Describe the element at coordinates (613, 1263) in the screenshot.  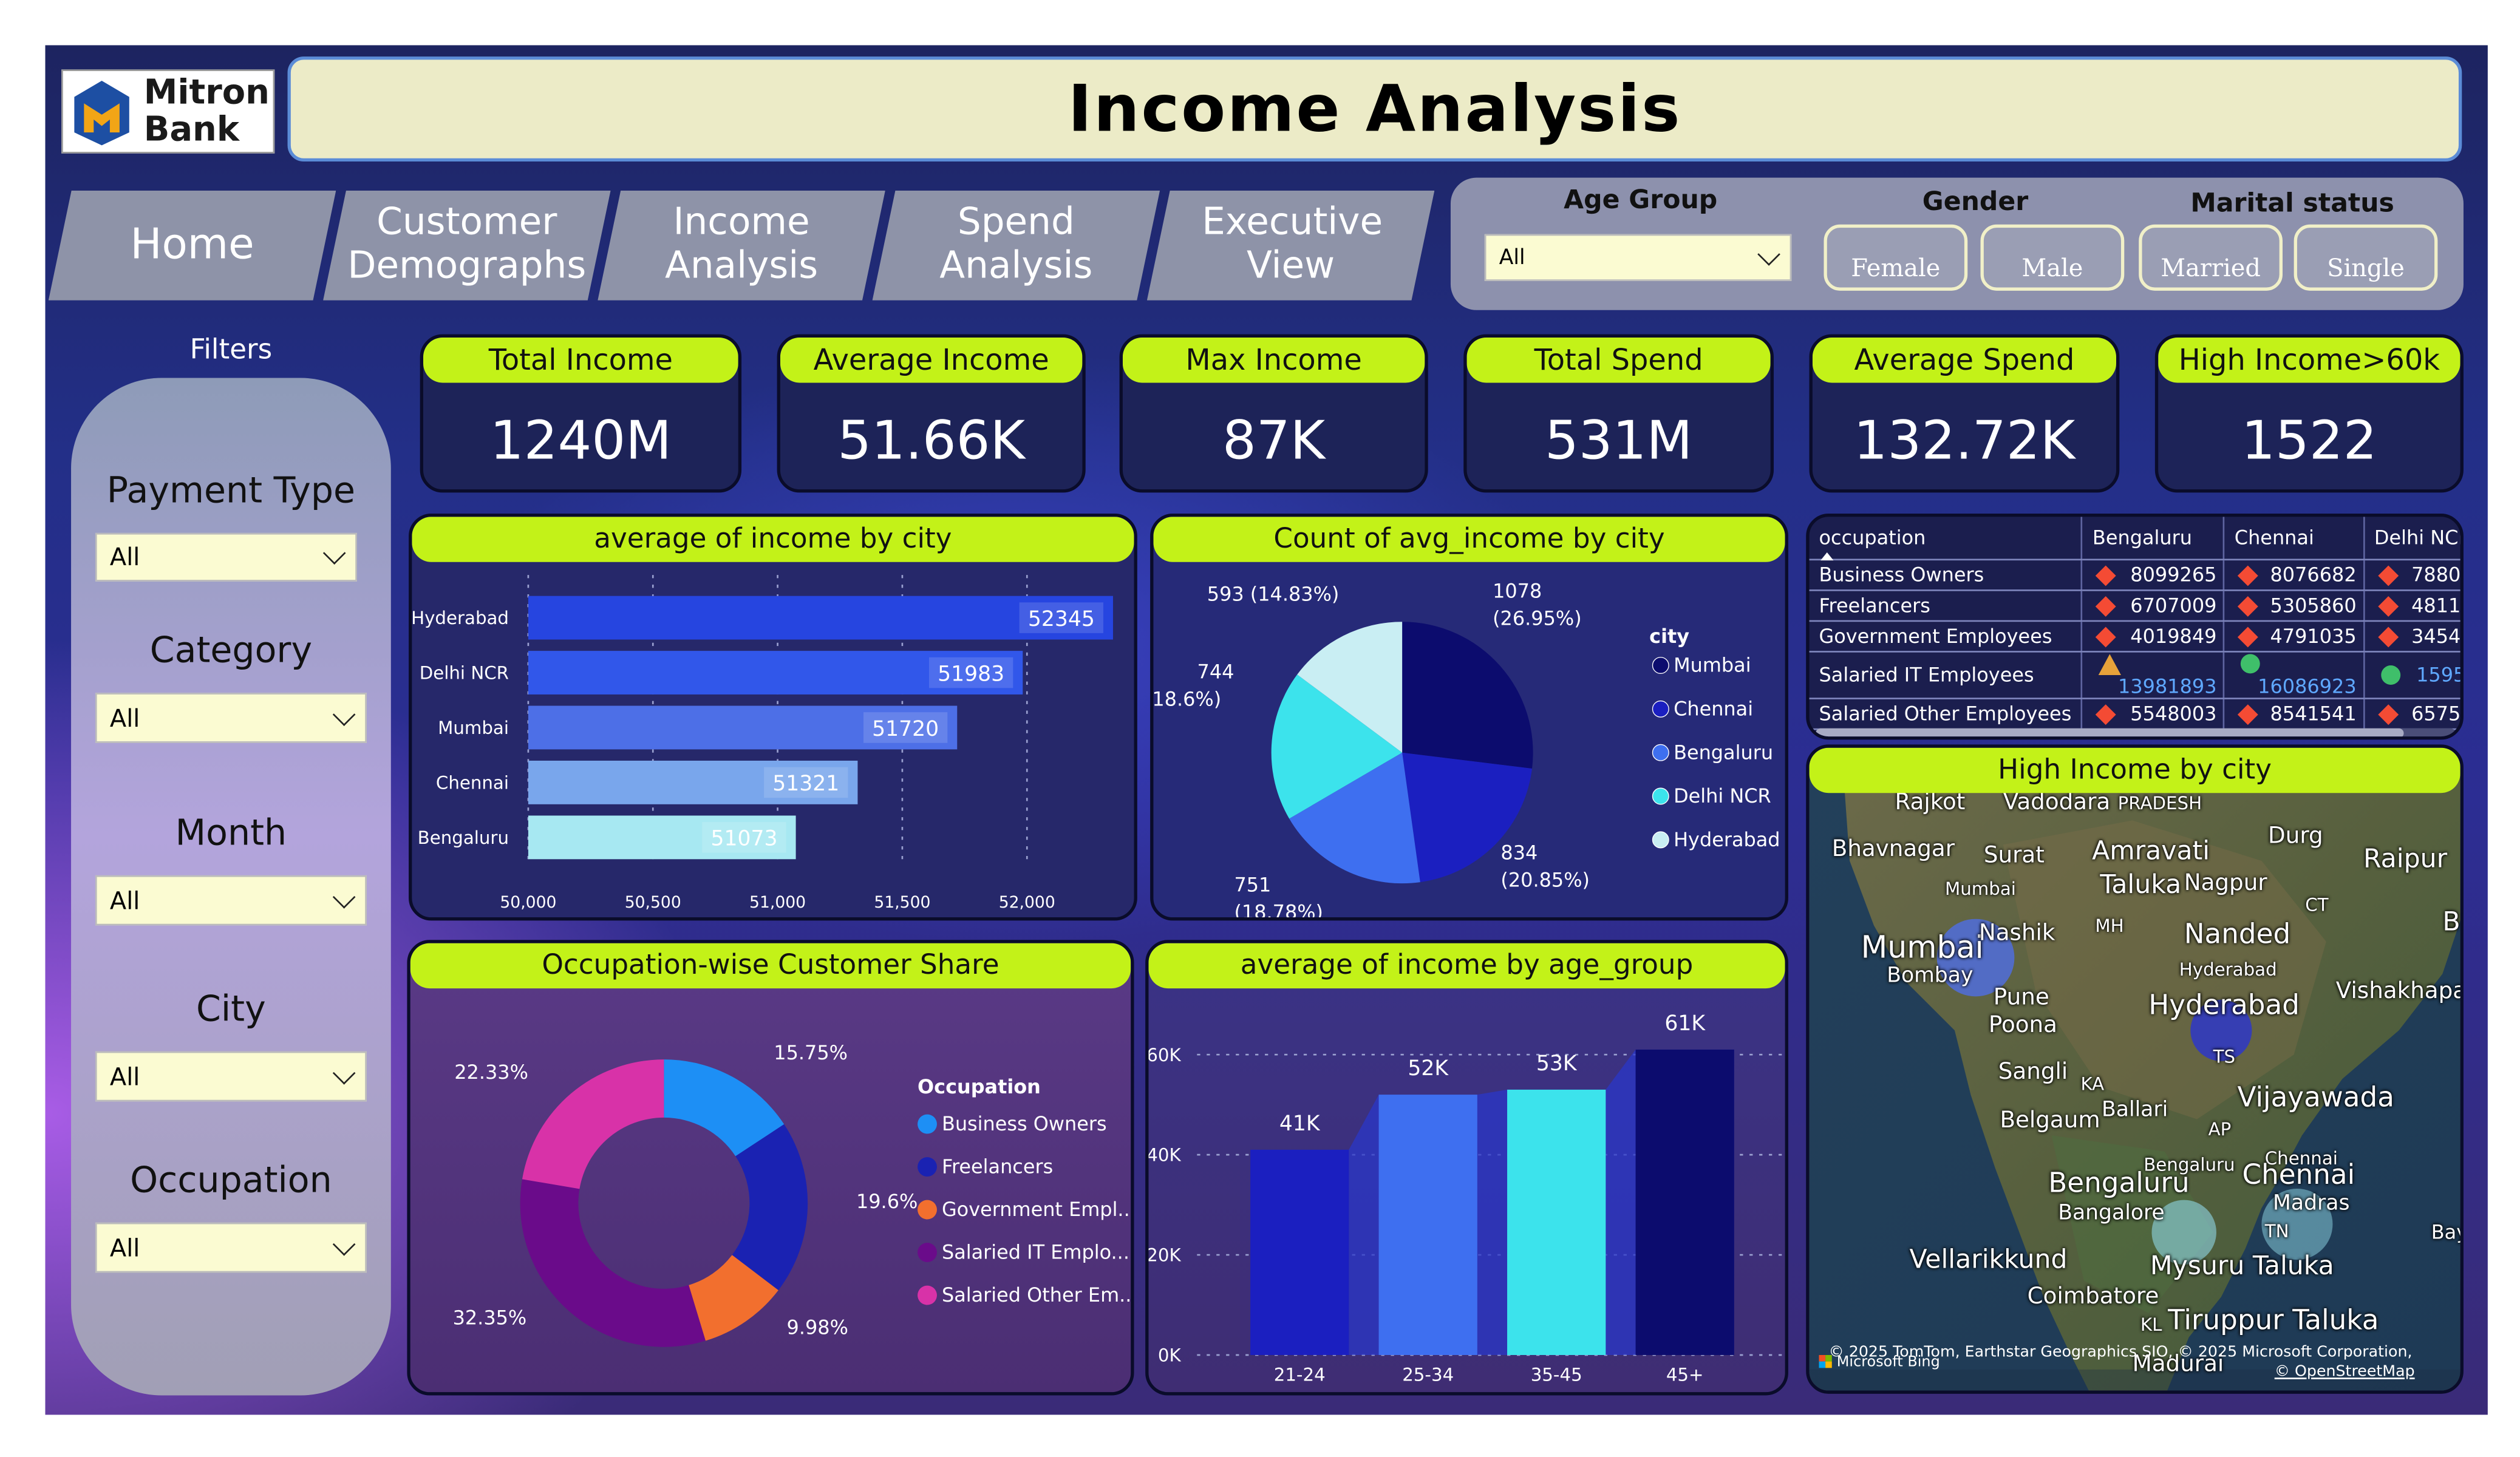
I see `donut-slice-salaried-it-employees` at that location.